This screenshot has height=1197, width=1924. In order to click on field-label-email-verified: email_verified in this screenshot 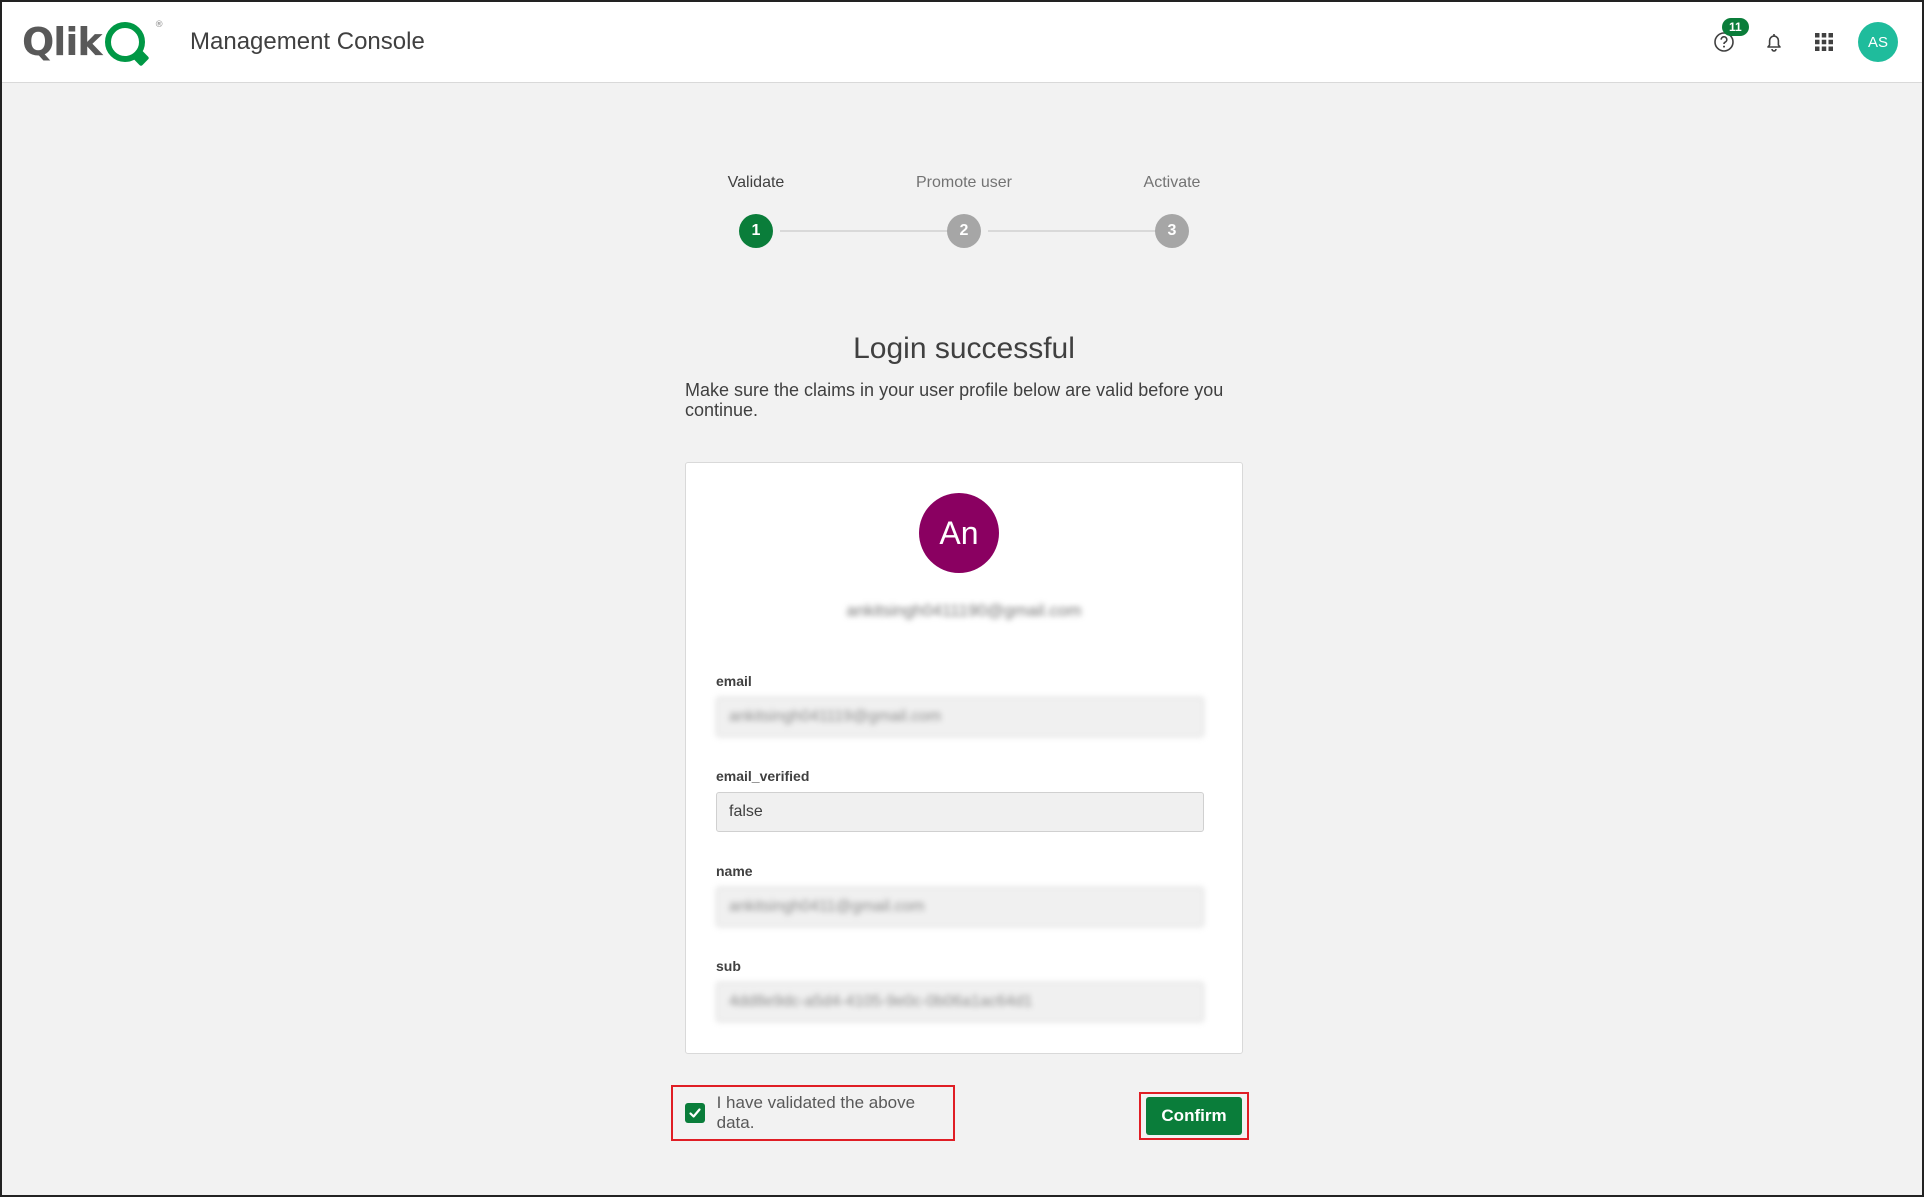, I will do `click(763, 776)`.